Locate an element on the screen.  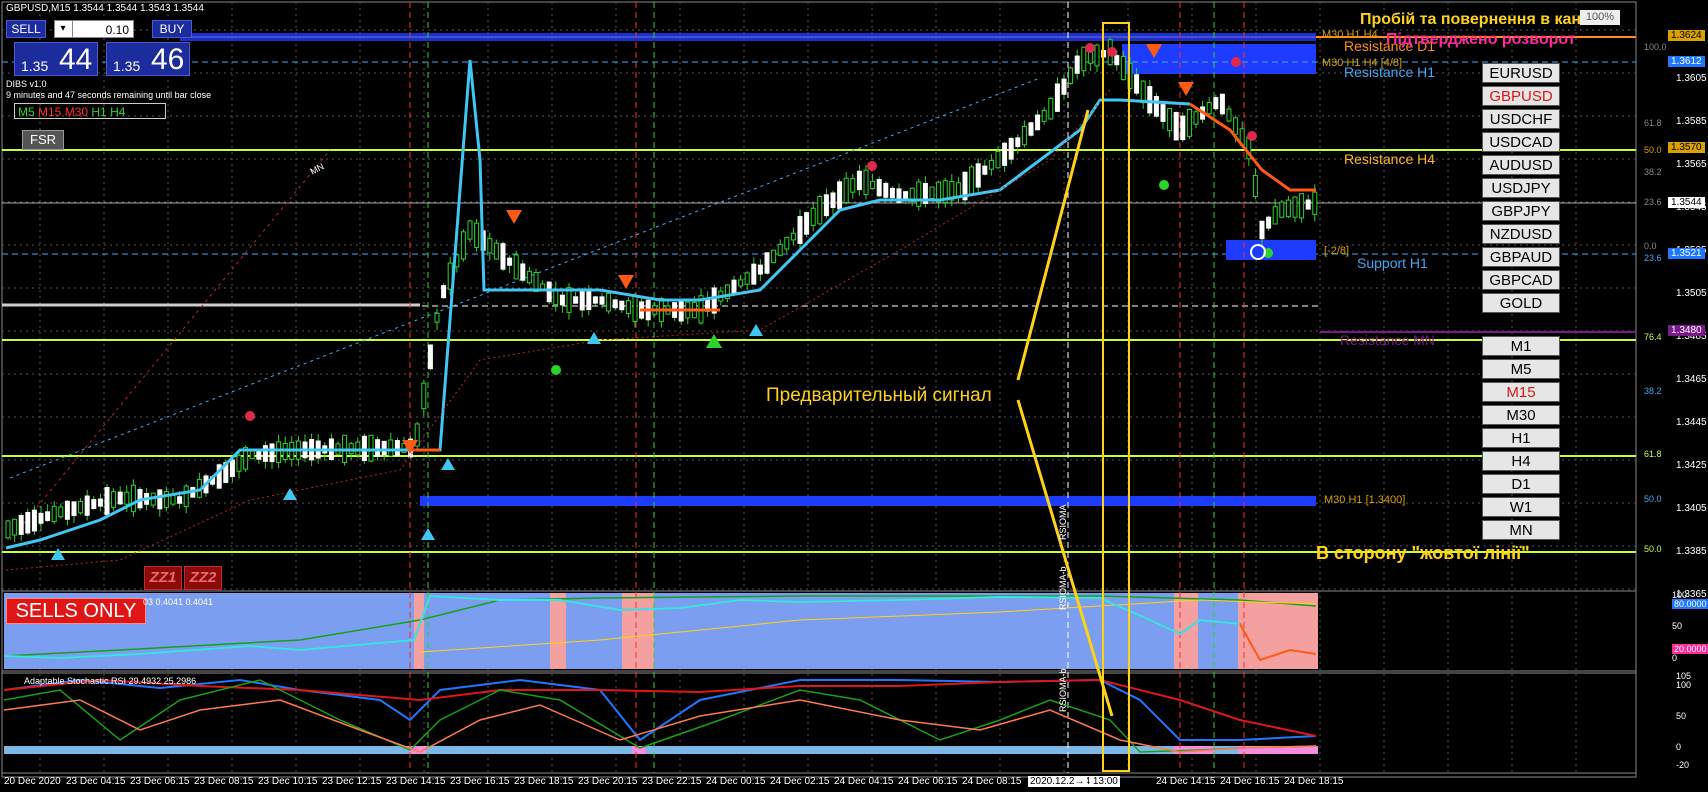
time-axis-label: 23 Dec 14:15 is located at coordinates (416, 781).